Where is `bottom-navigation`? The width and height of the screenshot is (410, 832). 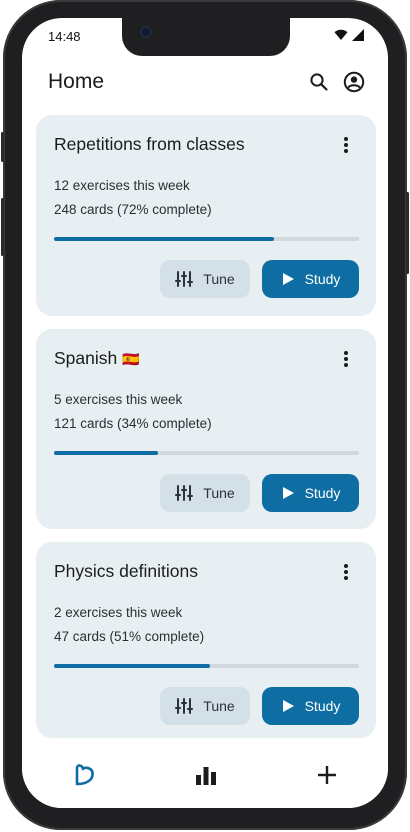
bottom-navigation is located at coordinates (205, 777).